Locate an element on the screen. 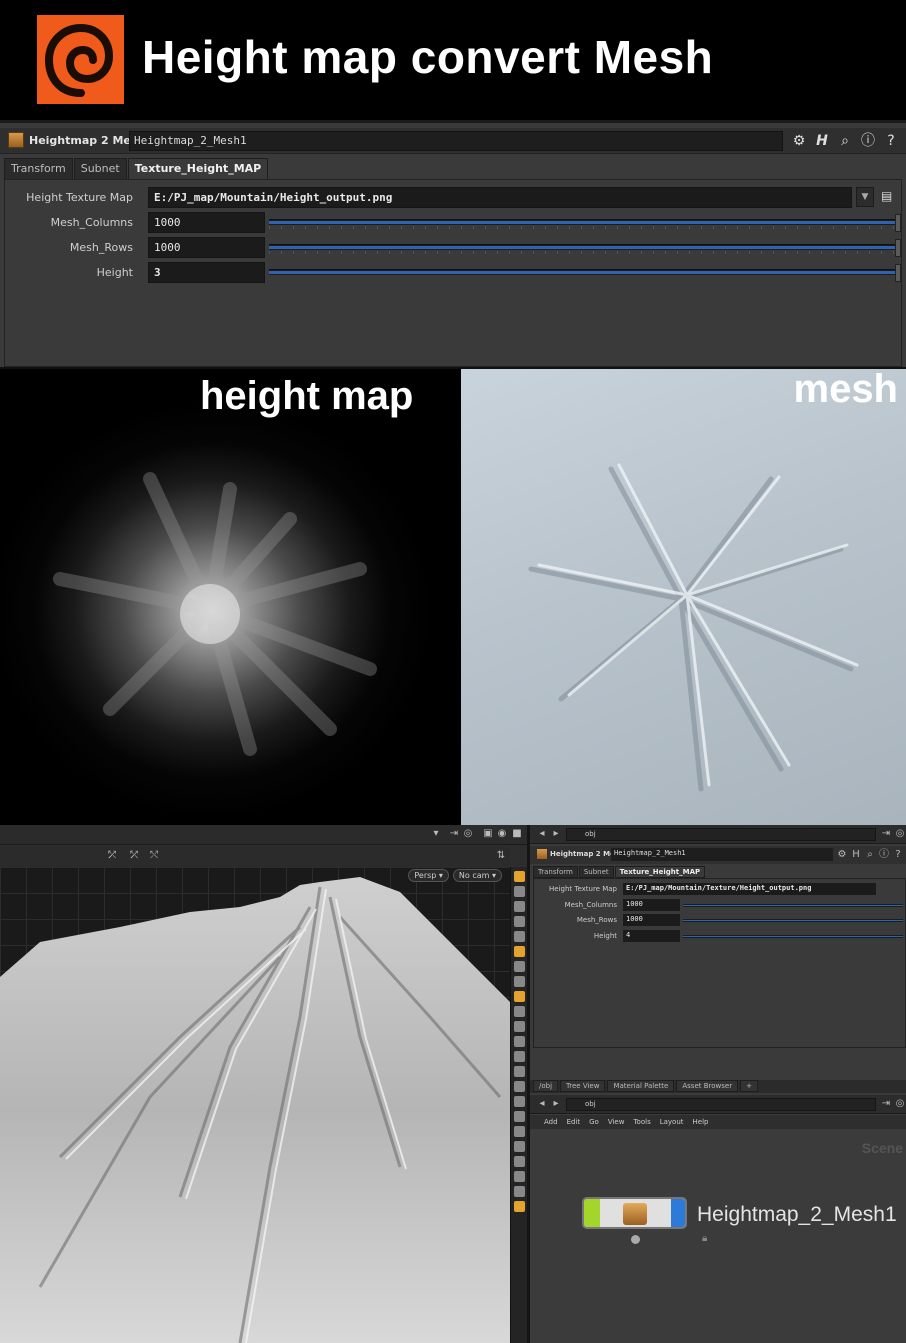 The height and width of the screenshot is (1343, 906). grid-icon is located at coordinates (519, 1131).